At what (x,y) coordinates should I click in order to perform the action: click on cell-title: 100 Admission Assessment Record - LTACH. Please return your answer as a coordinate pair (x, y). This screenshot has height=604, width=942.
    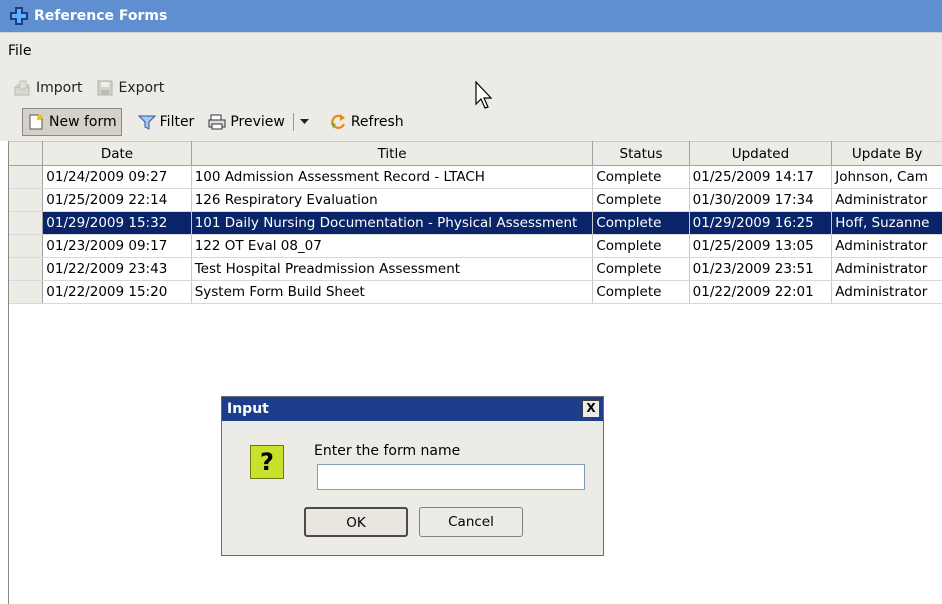
    Looking at the image, I should click on (392, 177).